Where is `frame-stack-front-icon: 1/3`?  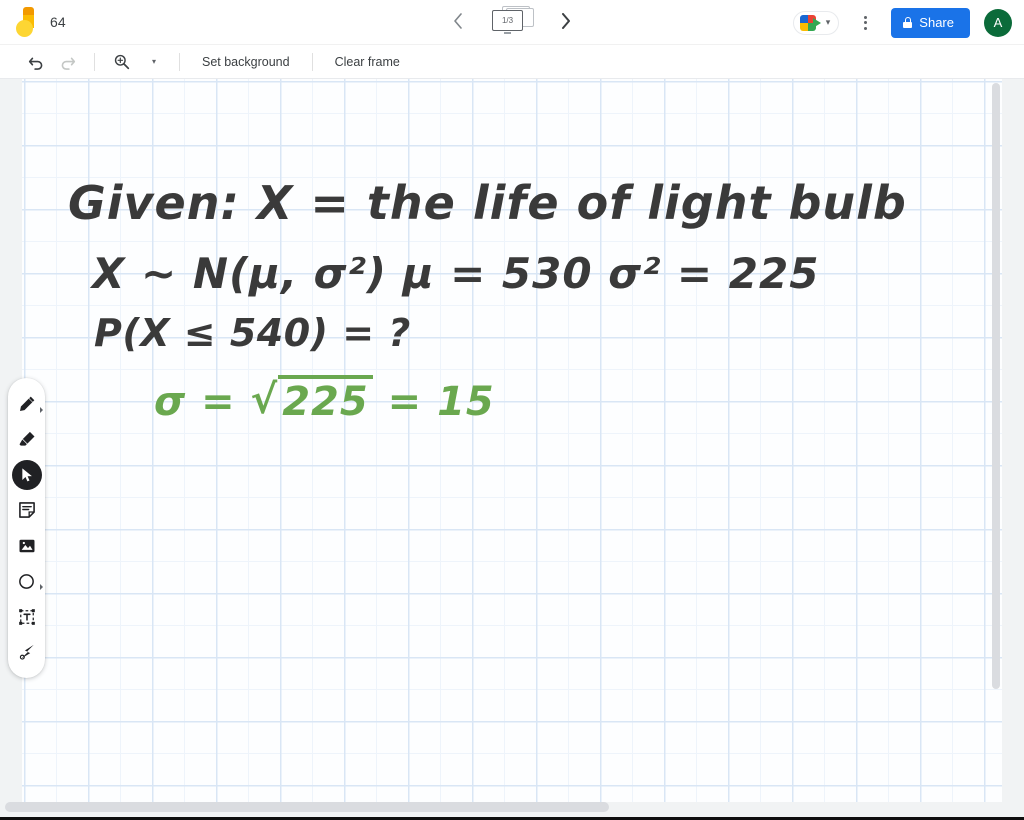 frame-stack-front-icon: 1/3 is located at coordinates (507, 20).